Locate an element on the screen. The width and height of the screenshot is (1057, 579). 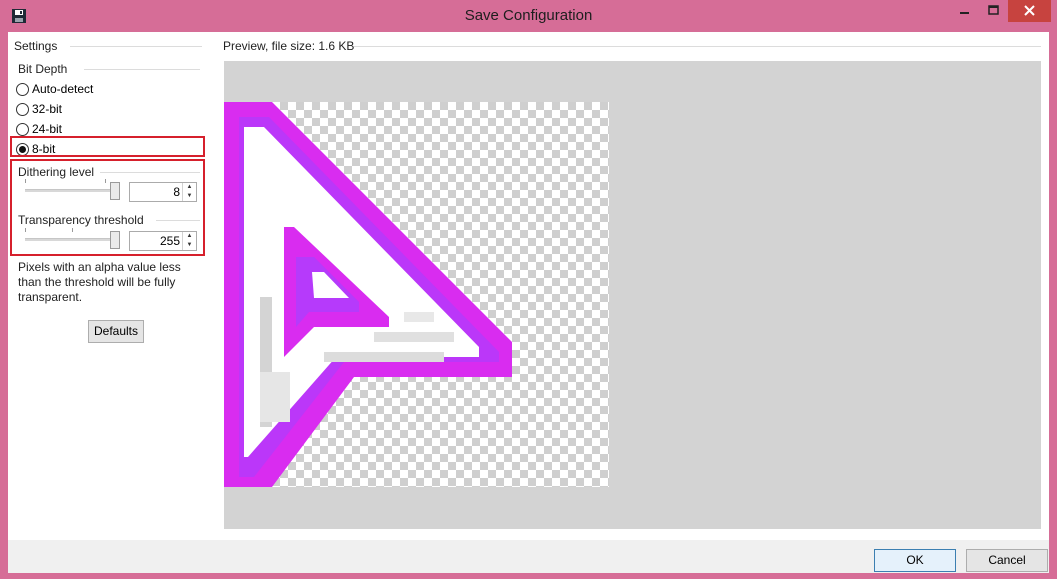
dithering-slider-thumb is located at coordinates (115, 191).